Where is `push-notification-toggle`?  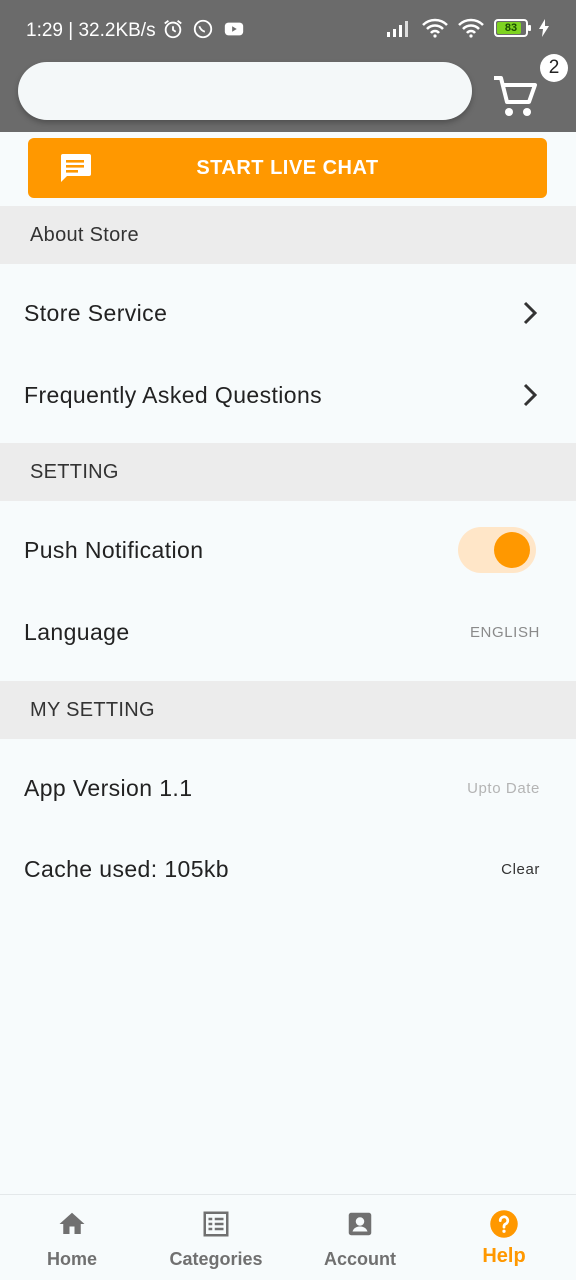 push-notification-toggle is located at coordinates (497, 550).